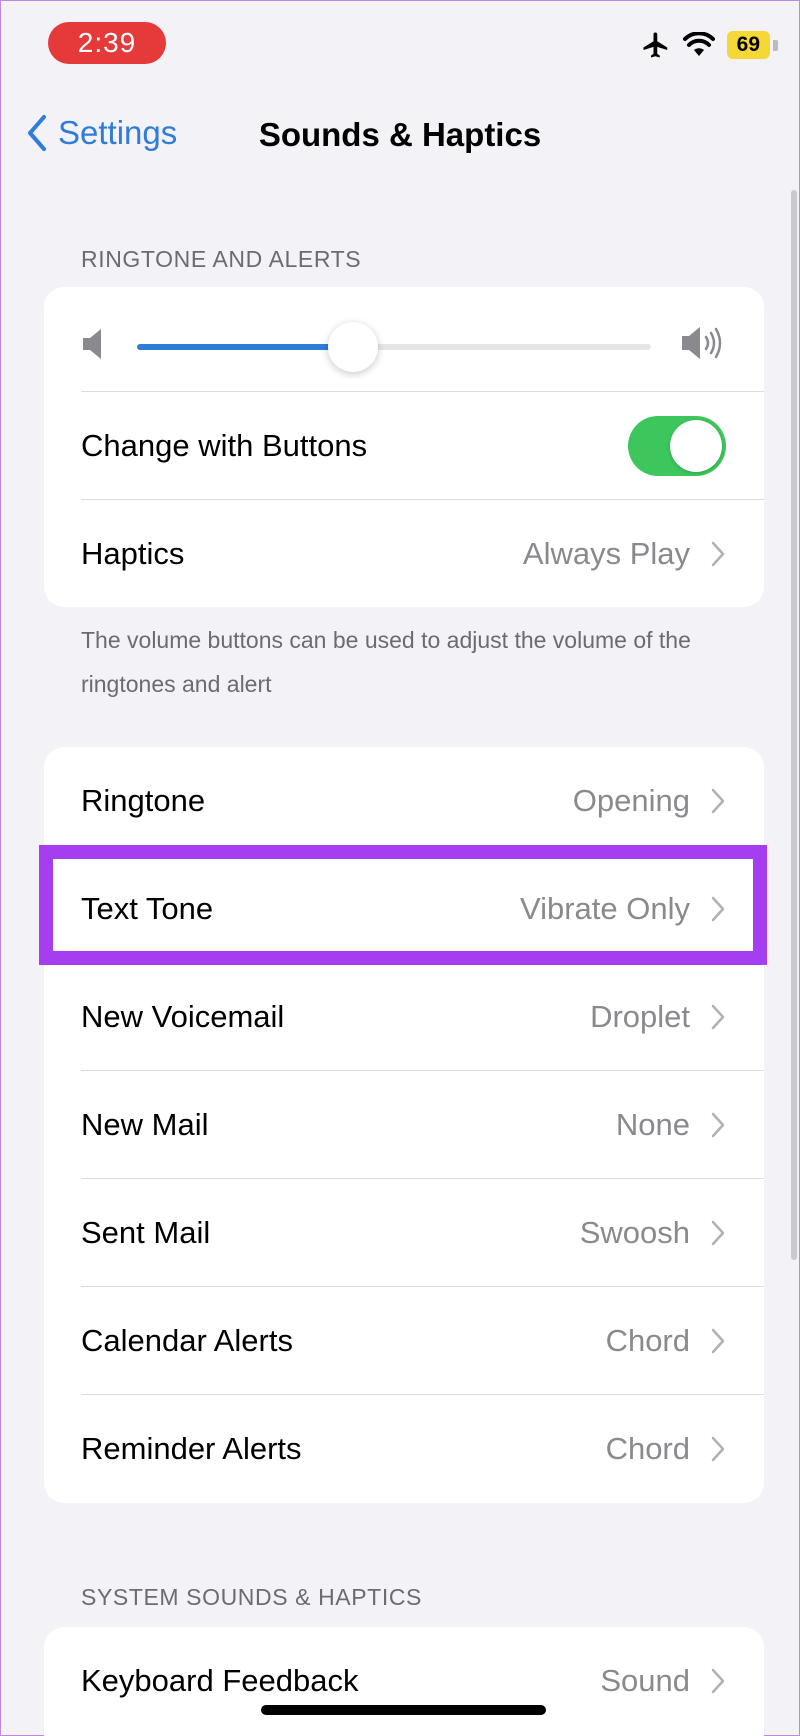  What do you see at coordinates (404, 1341) in the screenshot?
I see `tone-row-calendar-alerts: Calendar Alerts Chord` at bounding box center [404, 1341].